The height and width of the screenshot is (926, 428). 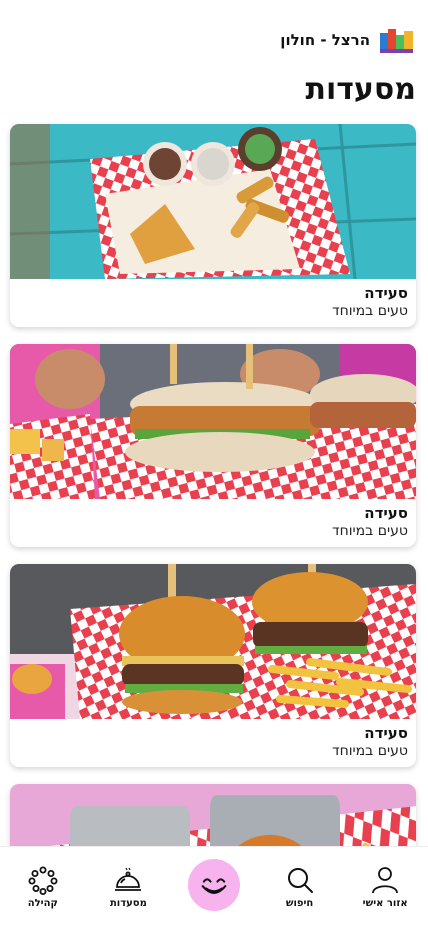 I want to click on nav-label-community: קהילה, so click(x=42, y=903).